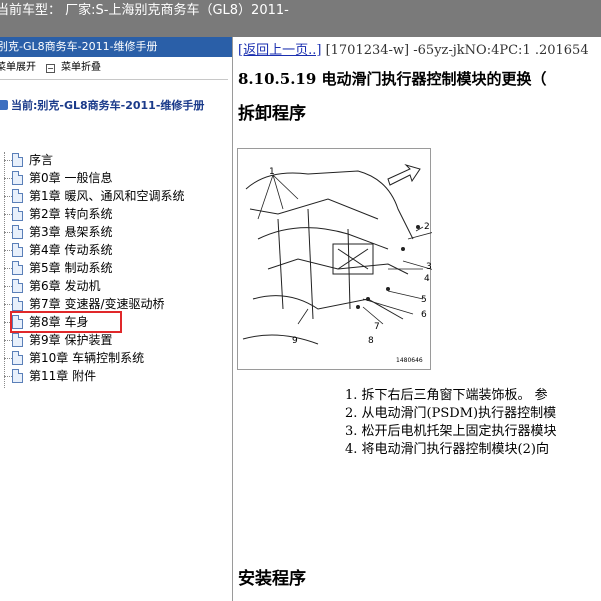 Image resolution: width=601 pixels, height=601 pixels. I want to click on callout-1: 1, so click(272, 172).